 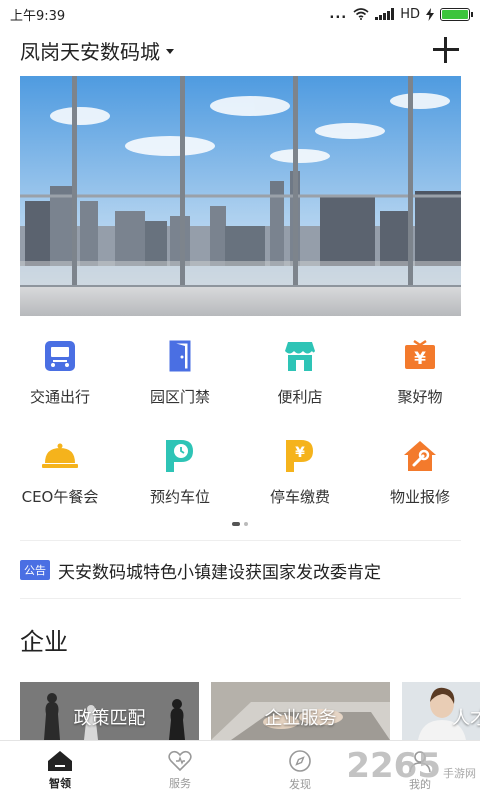 I want to click on grid-pager, so click(x=240, y=524).